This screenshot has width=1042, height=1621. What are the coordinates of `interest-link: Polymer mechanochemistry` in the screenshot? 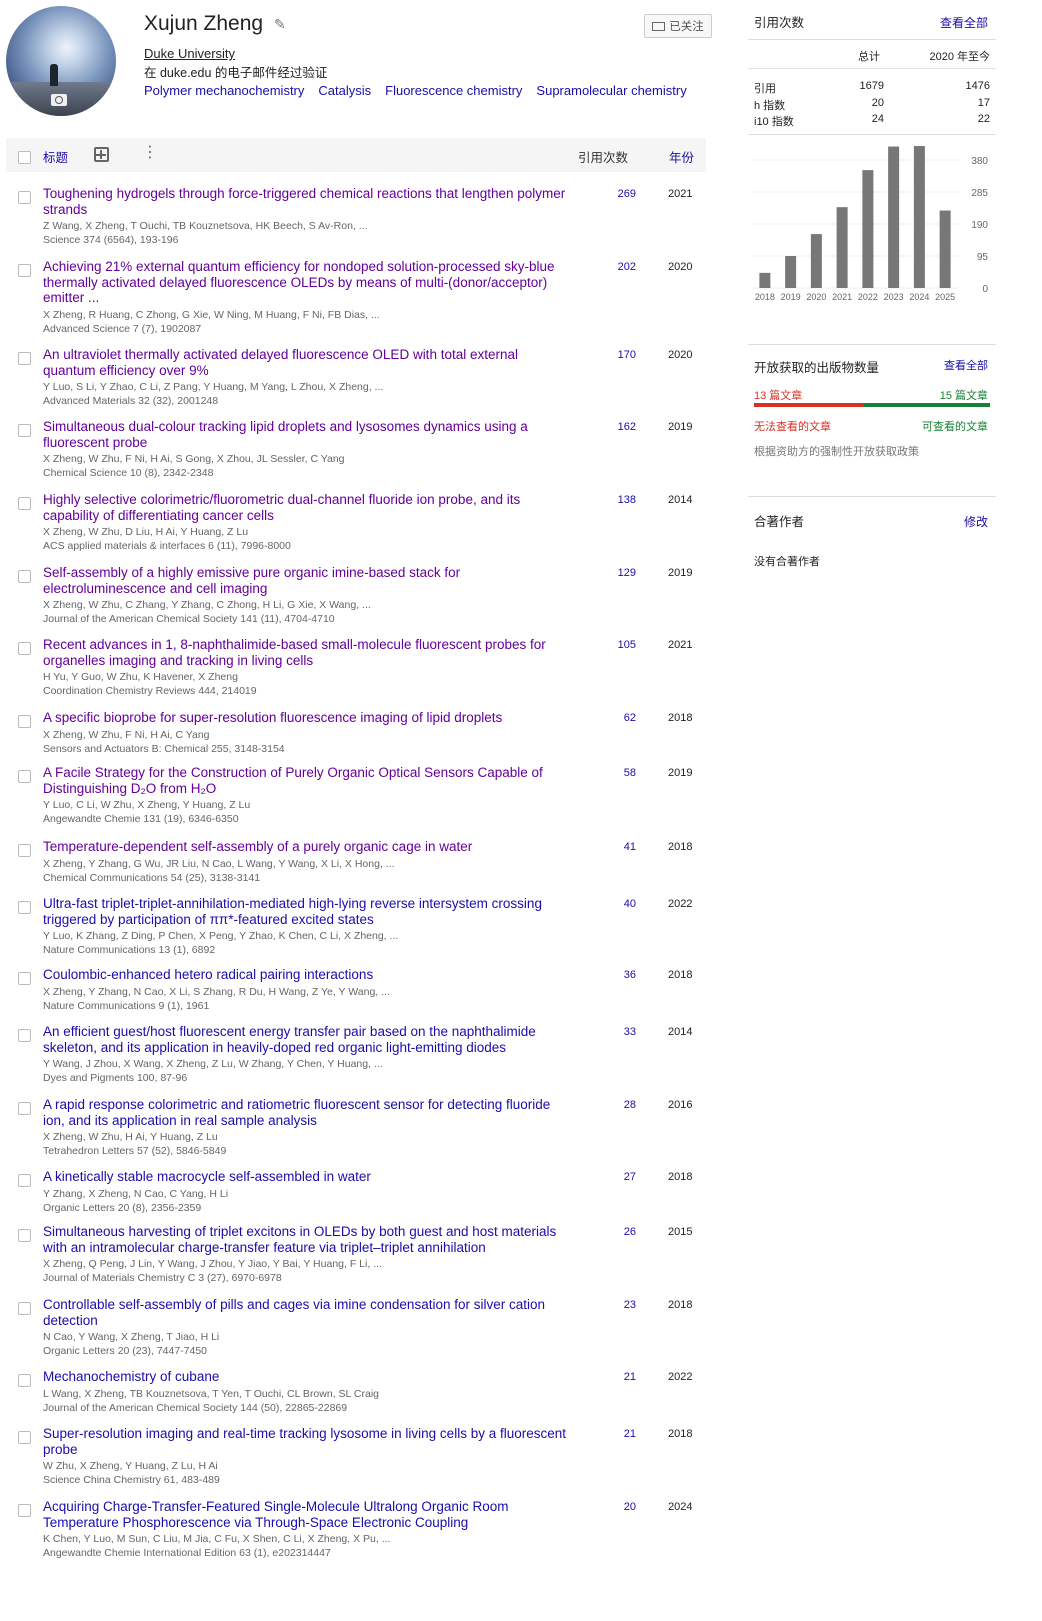 It's located at (224, 90).